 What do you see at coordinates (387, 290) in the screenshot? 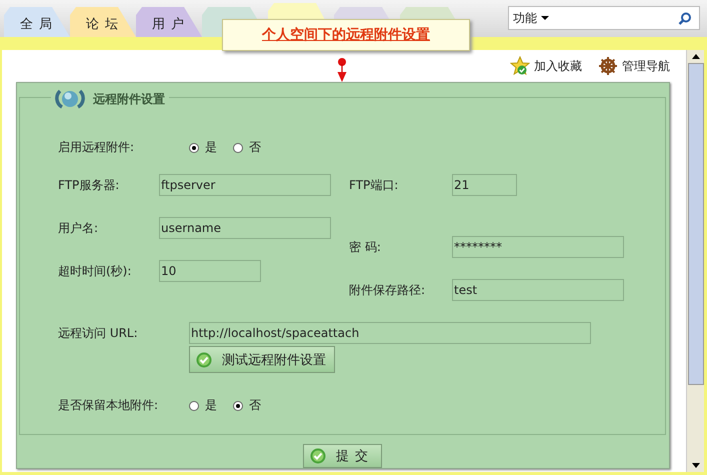
I see `field-label: 附件保存路径:` at bounding box center [387, 290].